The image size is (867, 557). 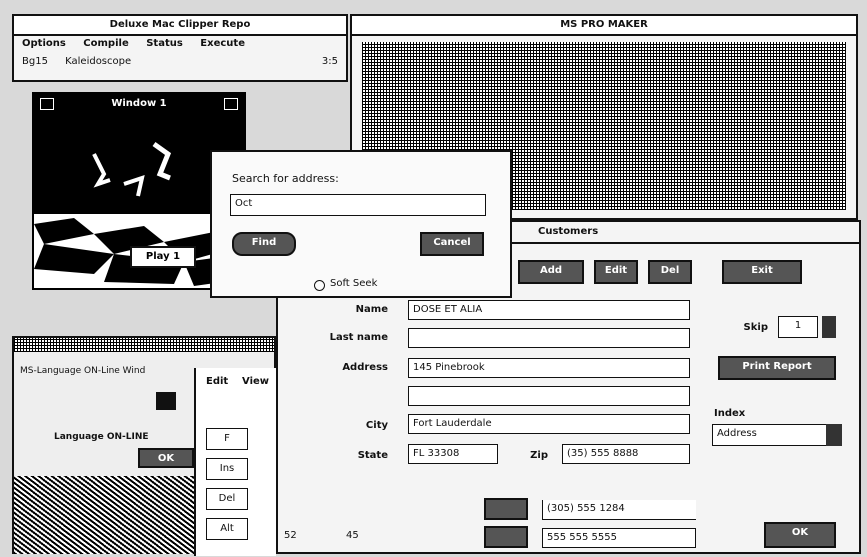 I want to click on key-ins: Ins, so click(x=227, y=469).